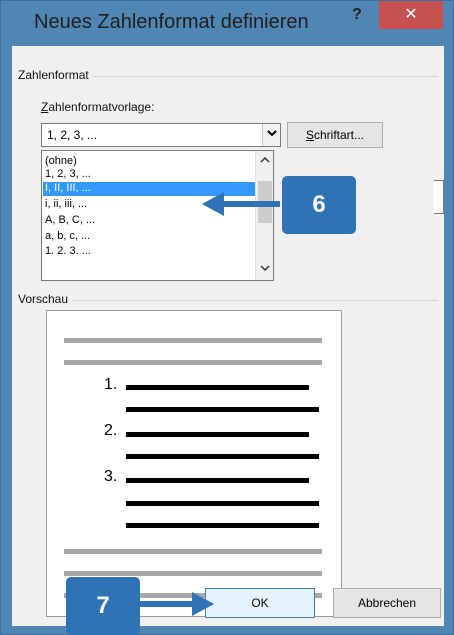 The height and width of the screenshot is (635, 454). What do you see at coordinates (174, 604) in the screenshot?
I see `arrow-to-ok-button` at bounding box center [174, 604].